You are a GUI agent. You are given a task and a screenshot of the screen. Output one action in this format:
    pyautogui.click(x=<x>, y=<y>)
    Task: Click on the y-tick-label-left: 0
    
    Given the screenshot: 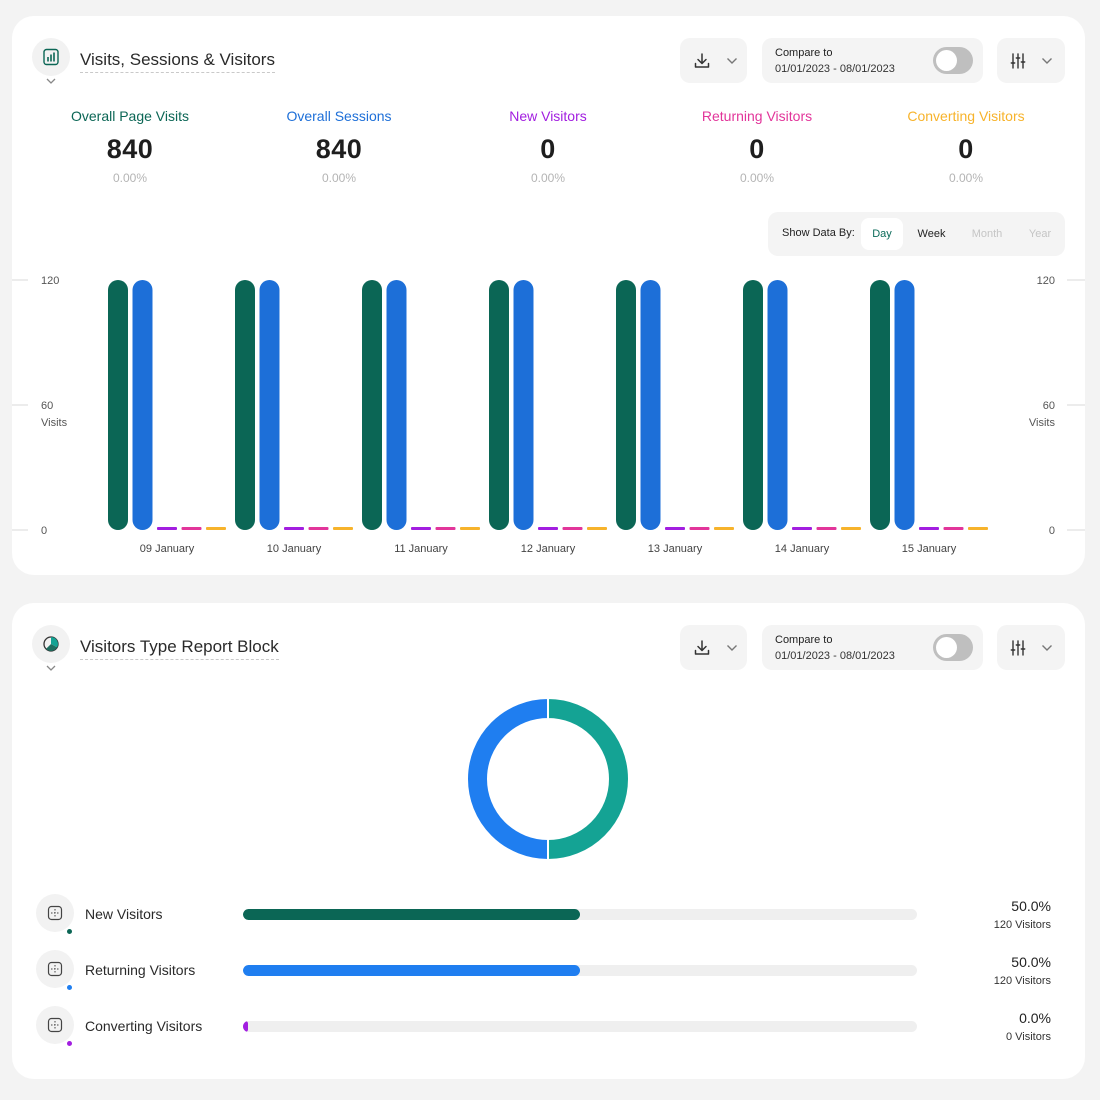 What is the action you would take?
    pyautogui.click(x=44, y=531)
    